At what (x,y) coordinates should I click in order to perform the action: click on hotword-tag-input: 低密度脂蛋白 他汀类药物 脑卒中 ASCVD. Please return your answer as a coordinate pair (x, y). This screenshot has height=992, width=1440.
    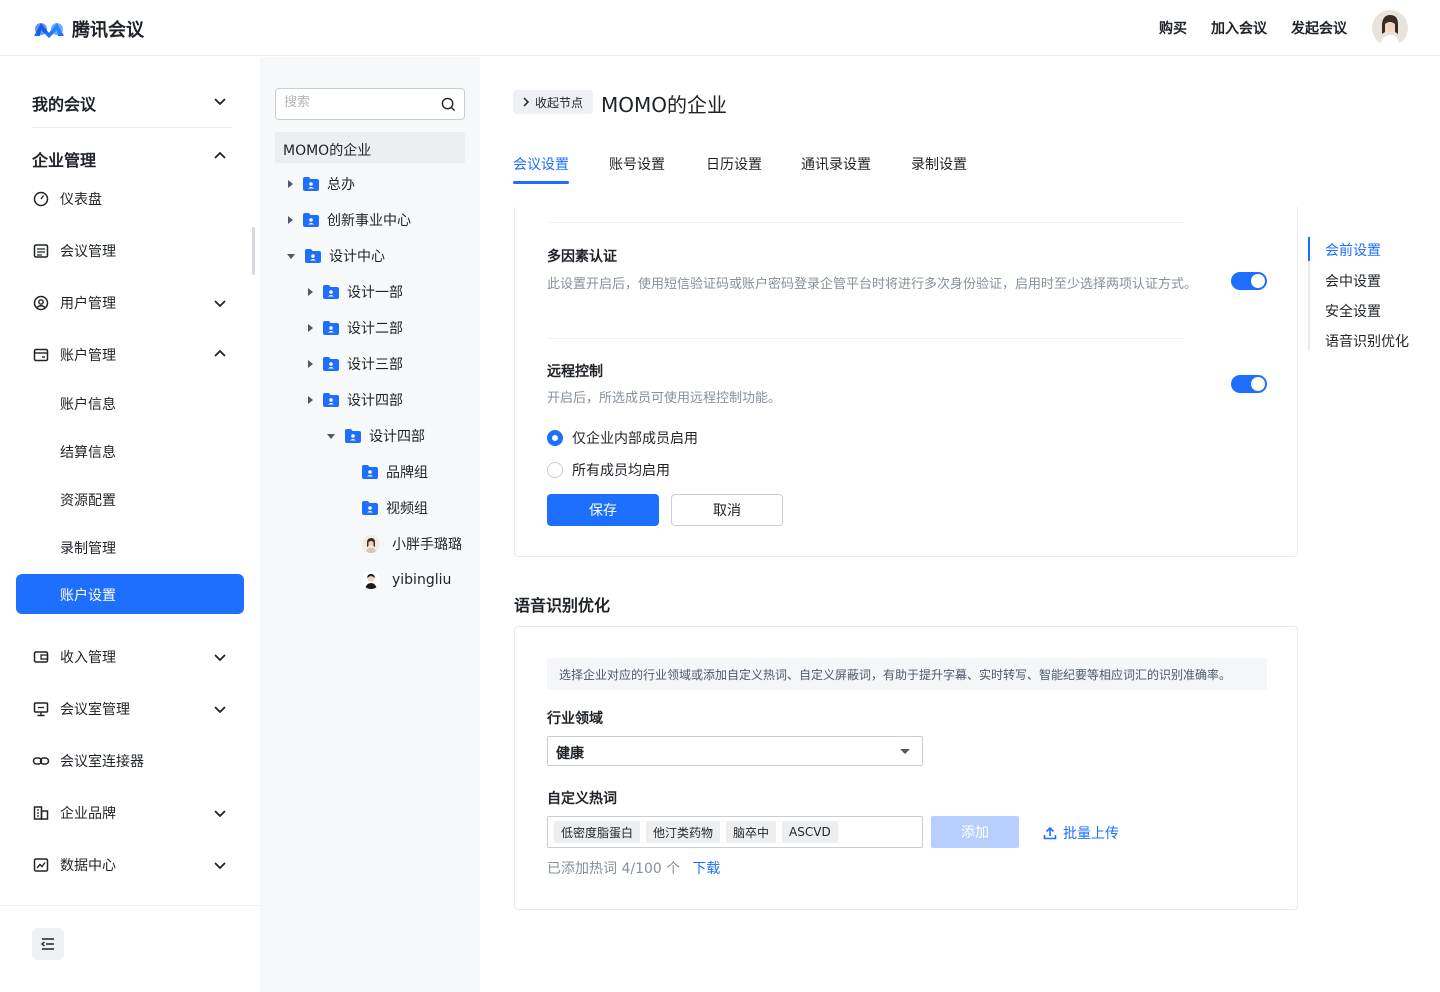
    Looking at the image, I should click on (735, 832).